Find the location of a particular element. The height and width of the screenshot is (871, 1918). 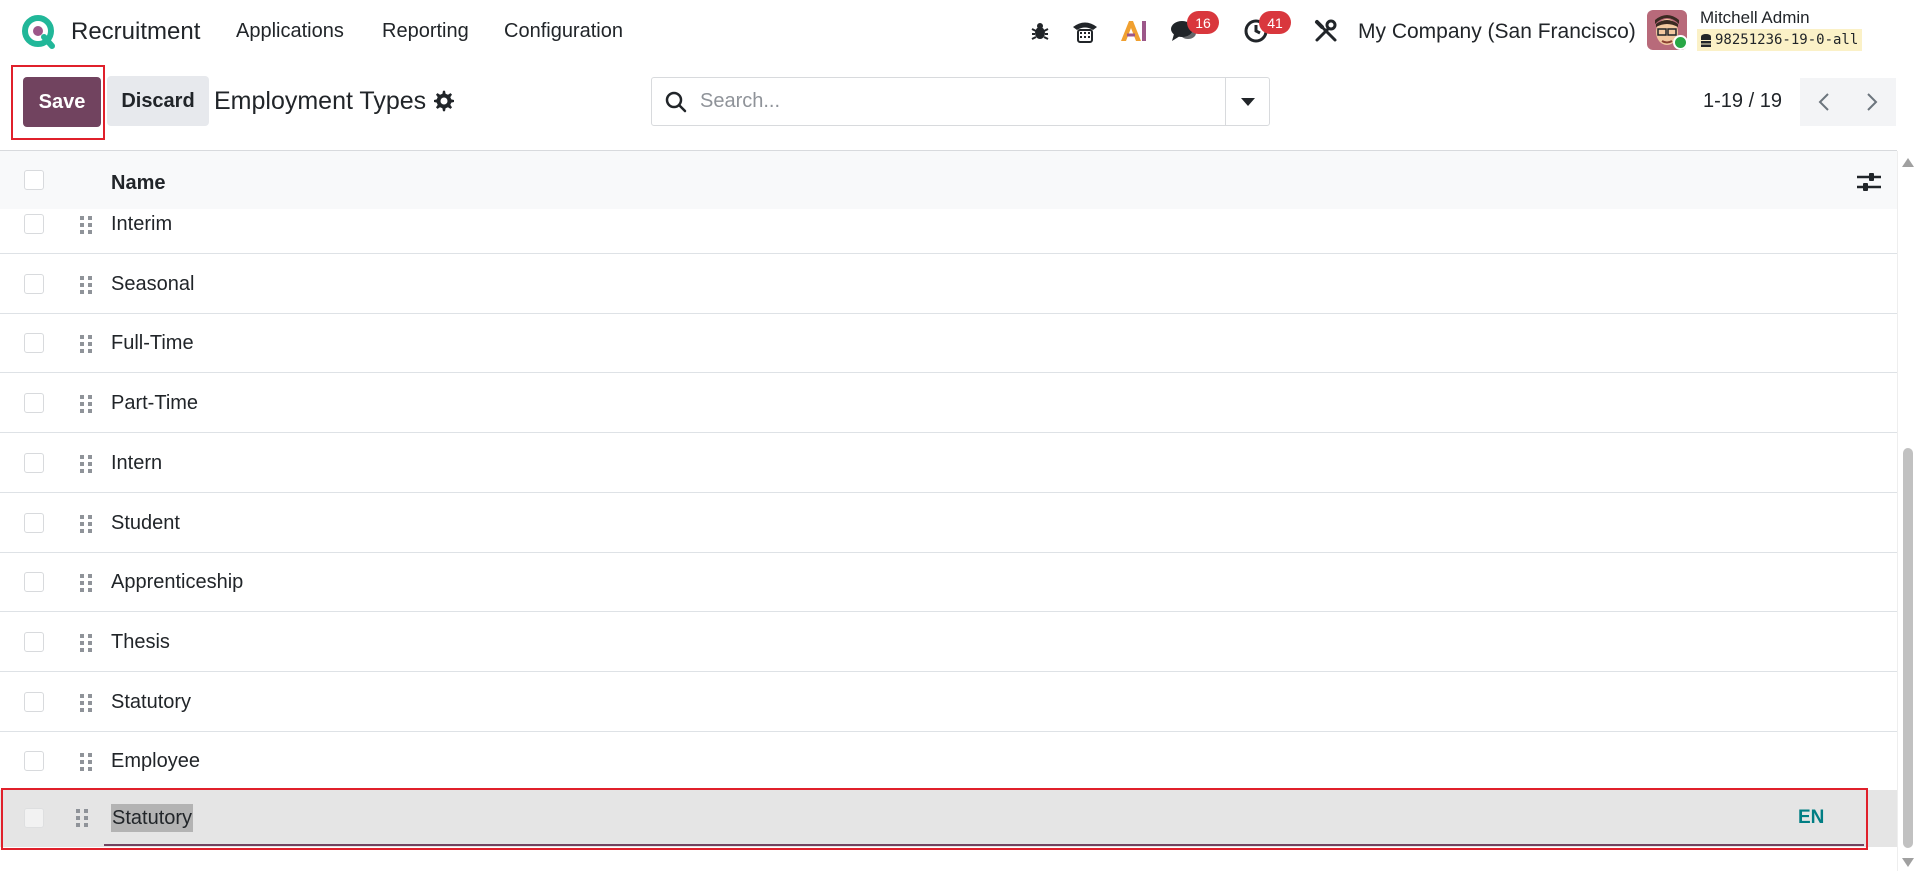

database-badge: 98251236-19-0-all is located at coordinates (1780, 40).